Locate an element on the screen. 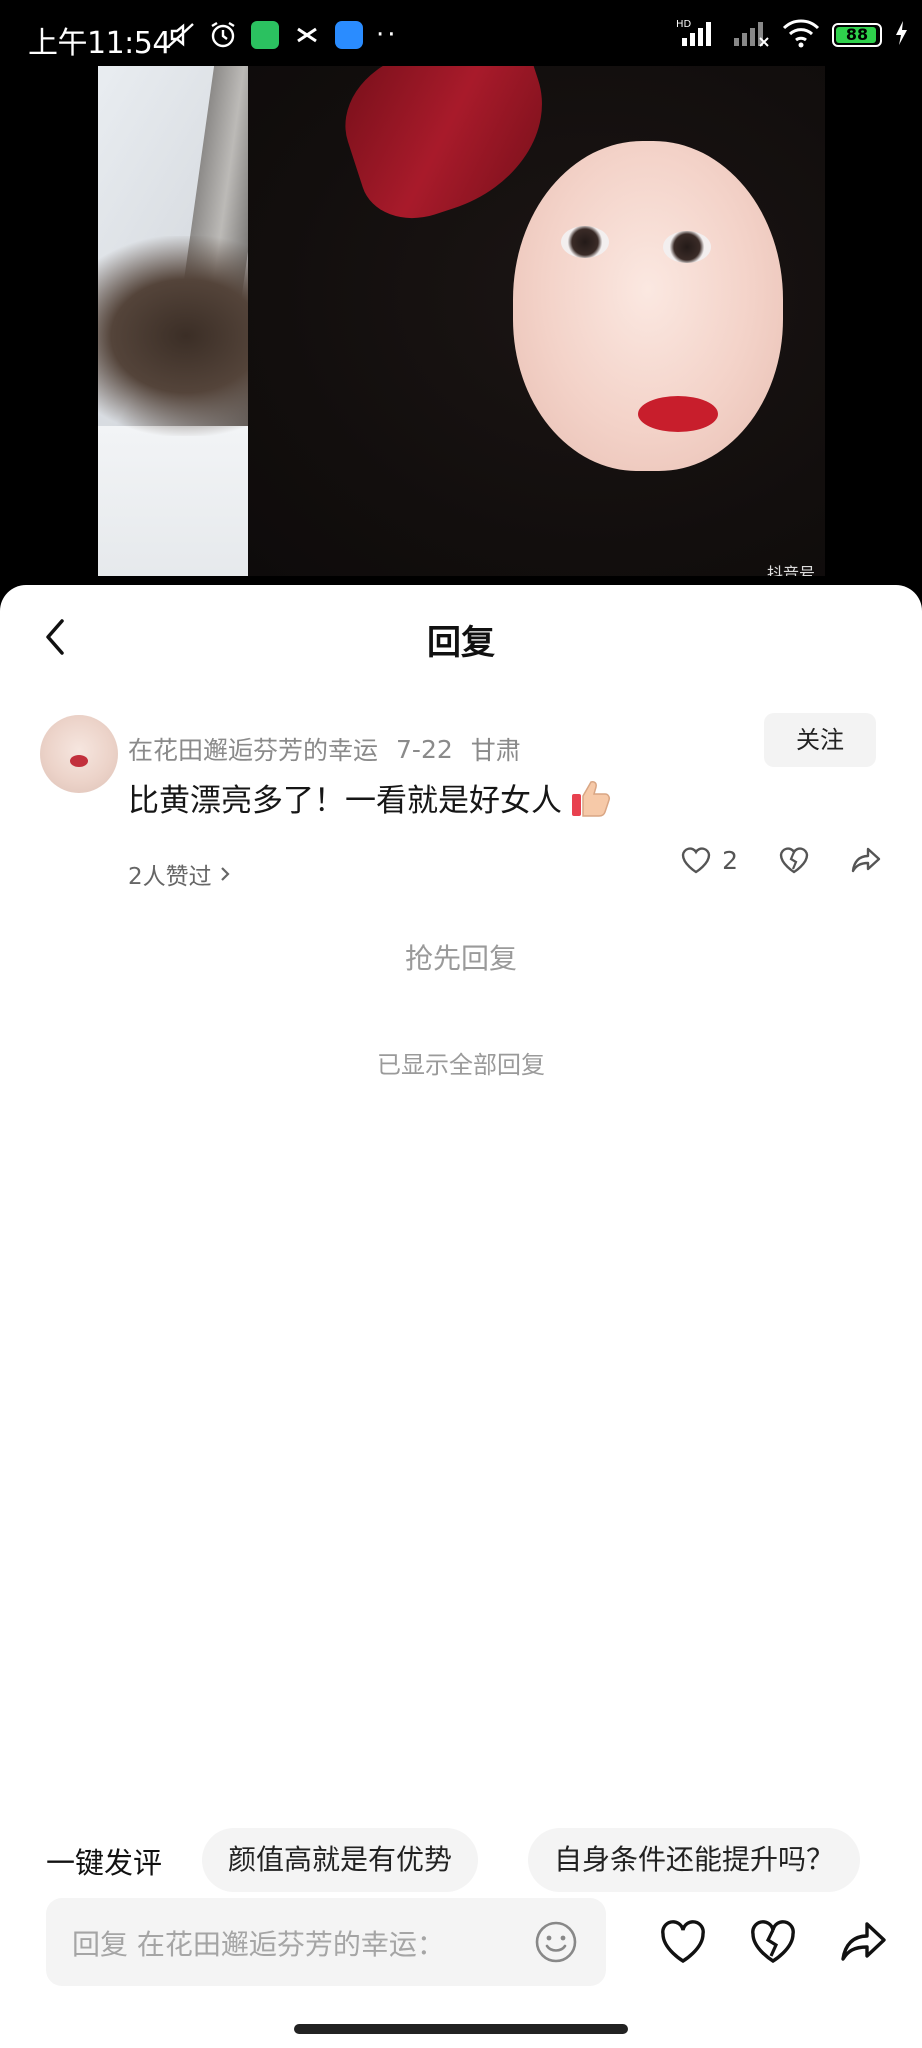  like-count: 2 is located at coordinates (730, 860).